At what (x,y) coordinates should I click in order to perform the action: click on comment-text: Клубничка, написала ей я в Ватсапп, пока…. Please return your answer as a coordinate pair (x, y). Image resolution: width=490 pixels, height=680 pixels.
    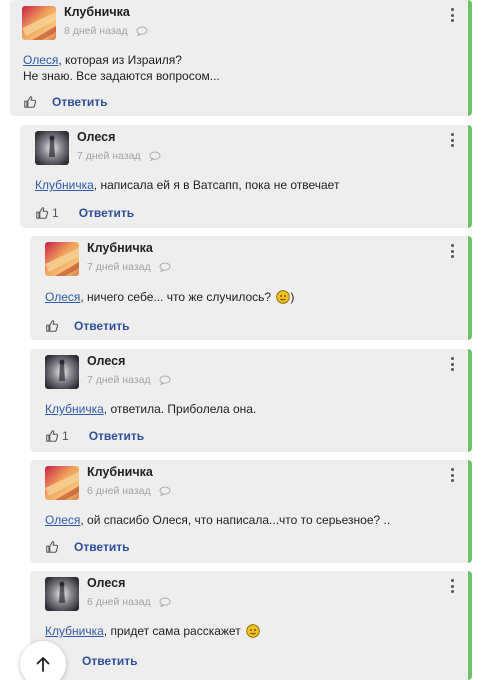
    Looking at the image, I should click on (187, 185).